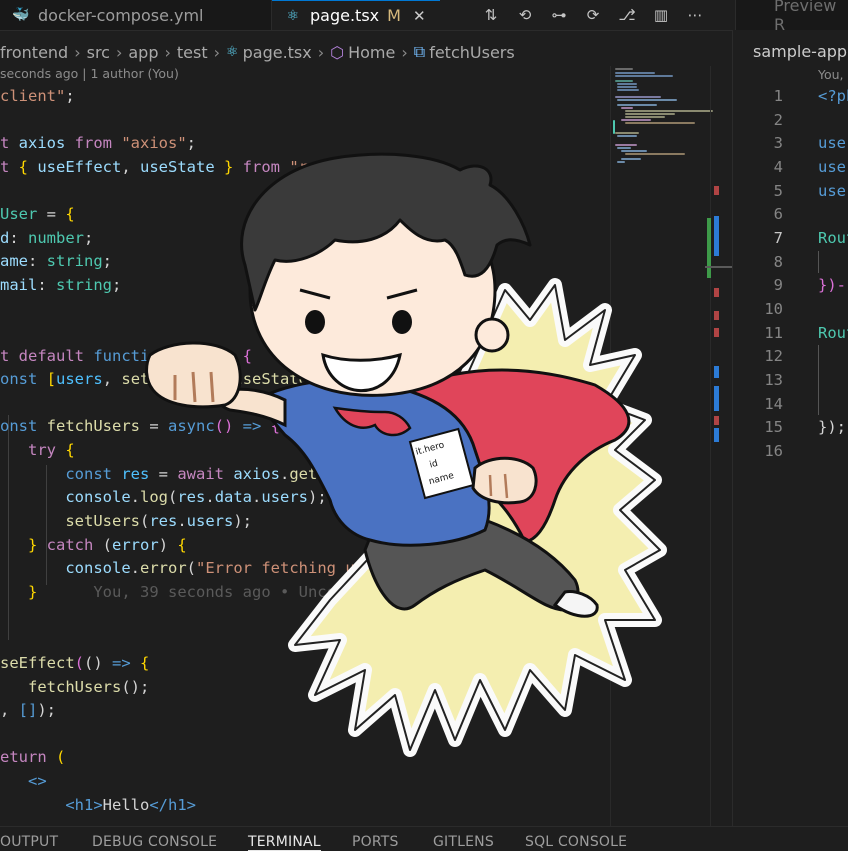 This screenshot has height=851, width=848. What do you see at coordinates (89, 73) in the screenshot?
I see `codelens-blame: seconds ago | 1 author (You)` at bounding box center [89, 73].